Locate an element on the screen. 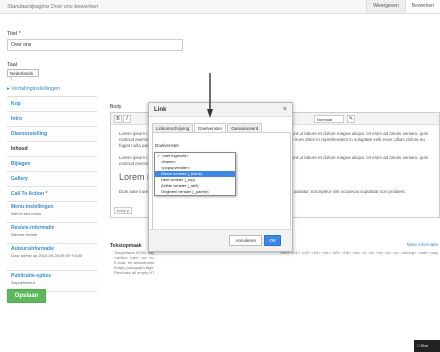 The height and width of the screenshot is (352, 440). dialog-header: Link × is located at coordinates (220, 110).